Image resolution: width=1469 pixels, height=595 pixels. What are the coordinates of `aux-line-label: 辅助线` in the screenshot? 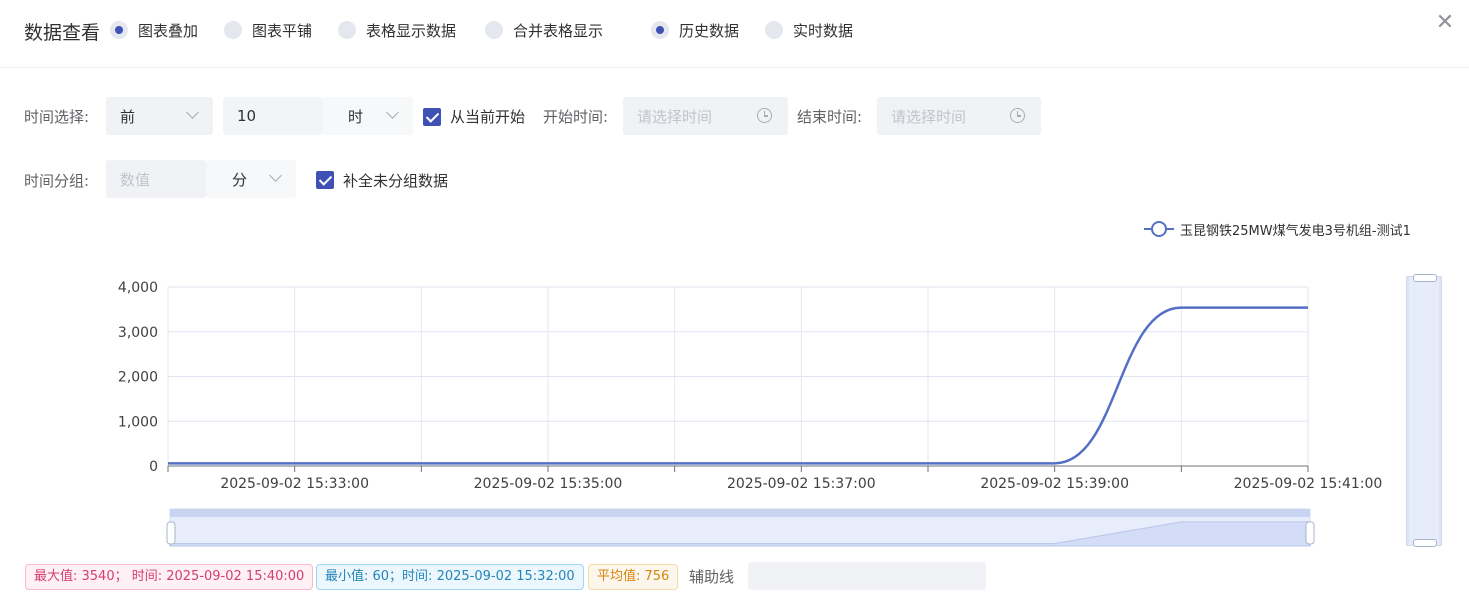 It's located at (712, 577).